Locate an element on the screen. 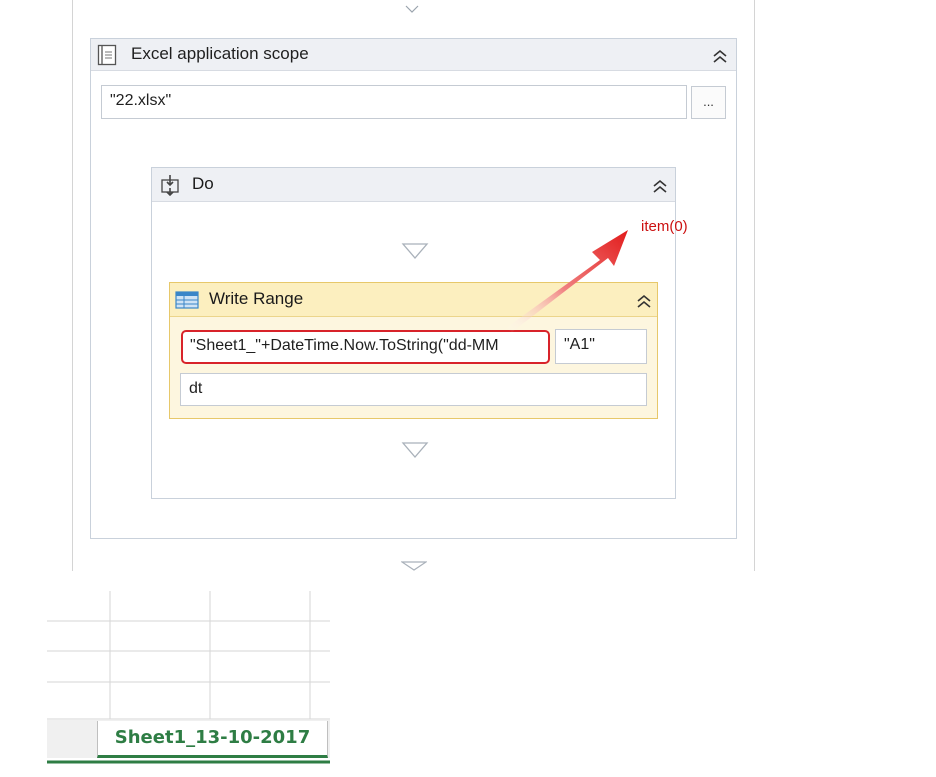 This screenshot has width=936, height=777. sheet-tab-label: Sheet1_13-10-2017 is located at coordinates (212, 737).